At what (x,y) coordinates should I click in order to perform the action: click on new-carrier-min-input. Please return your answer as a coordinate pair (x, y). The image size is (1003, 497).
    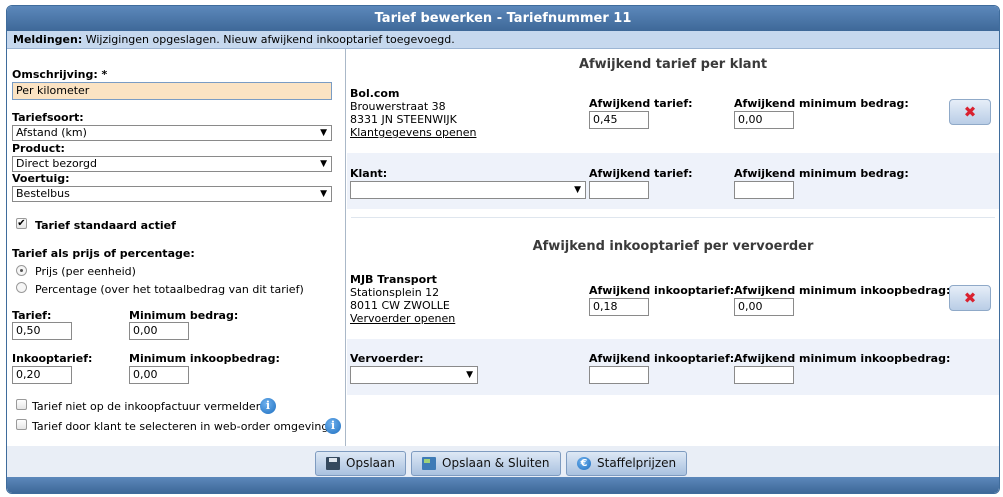
    Looking at the image, I should click on (764, 375).